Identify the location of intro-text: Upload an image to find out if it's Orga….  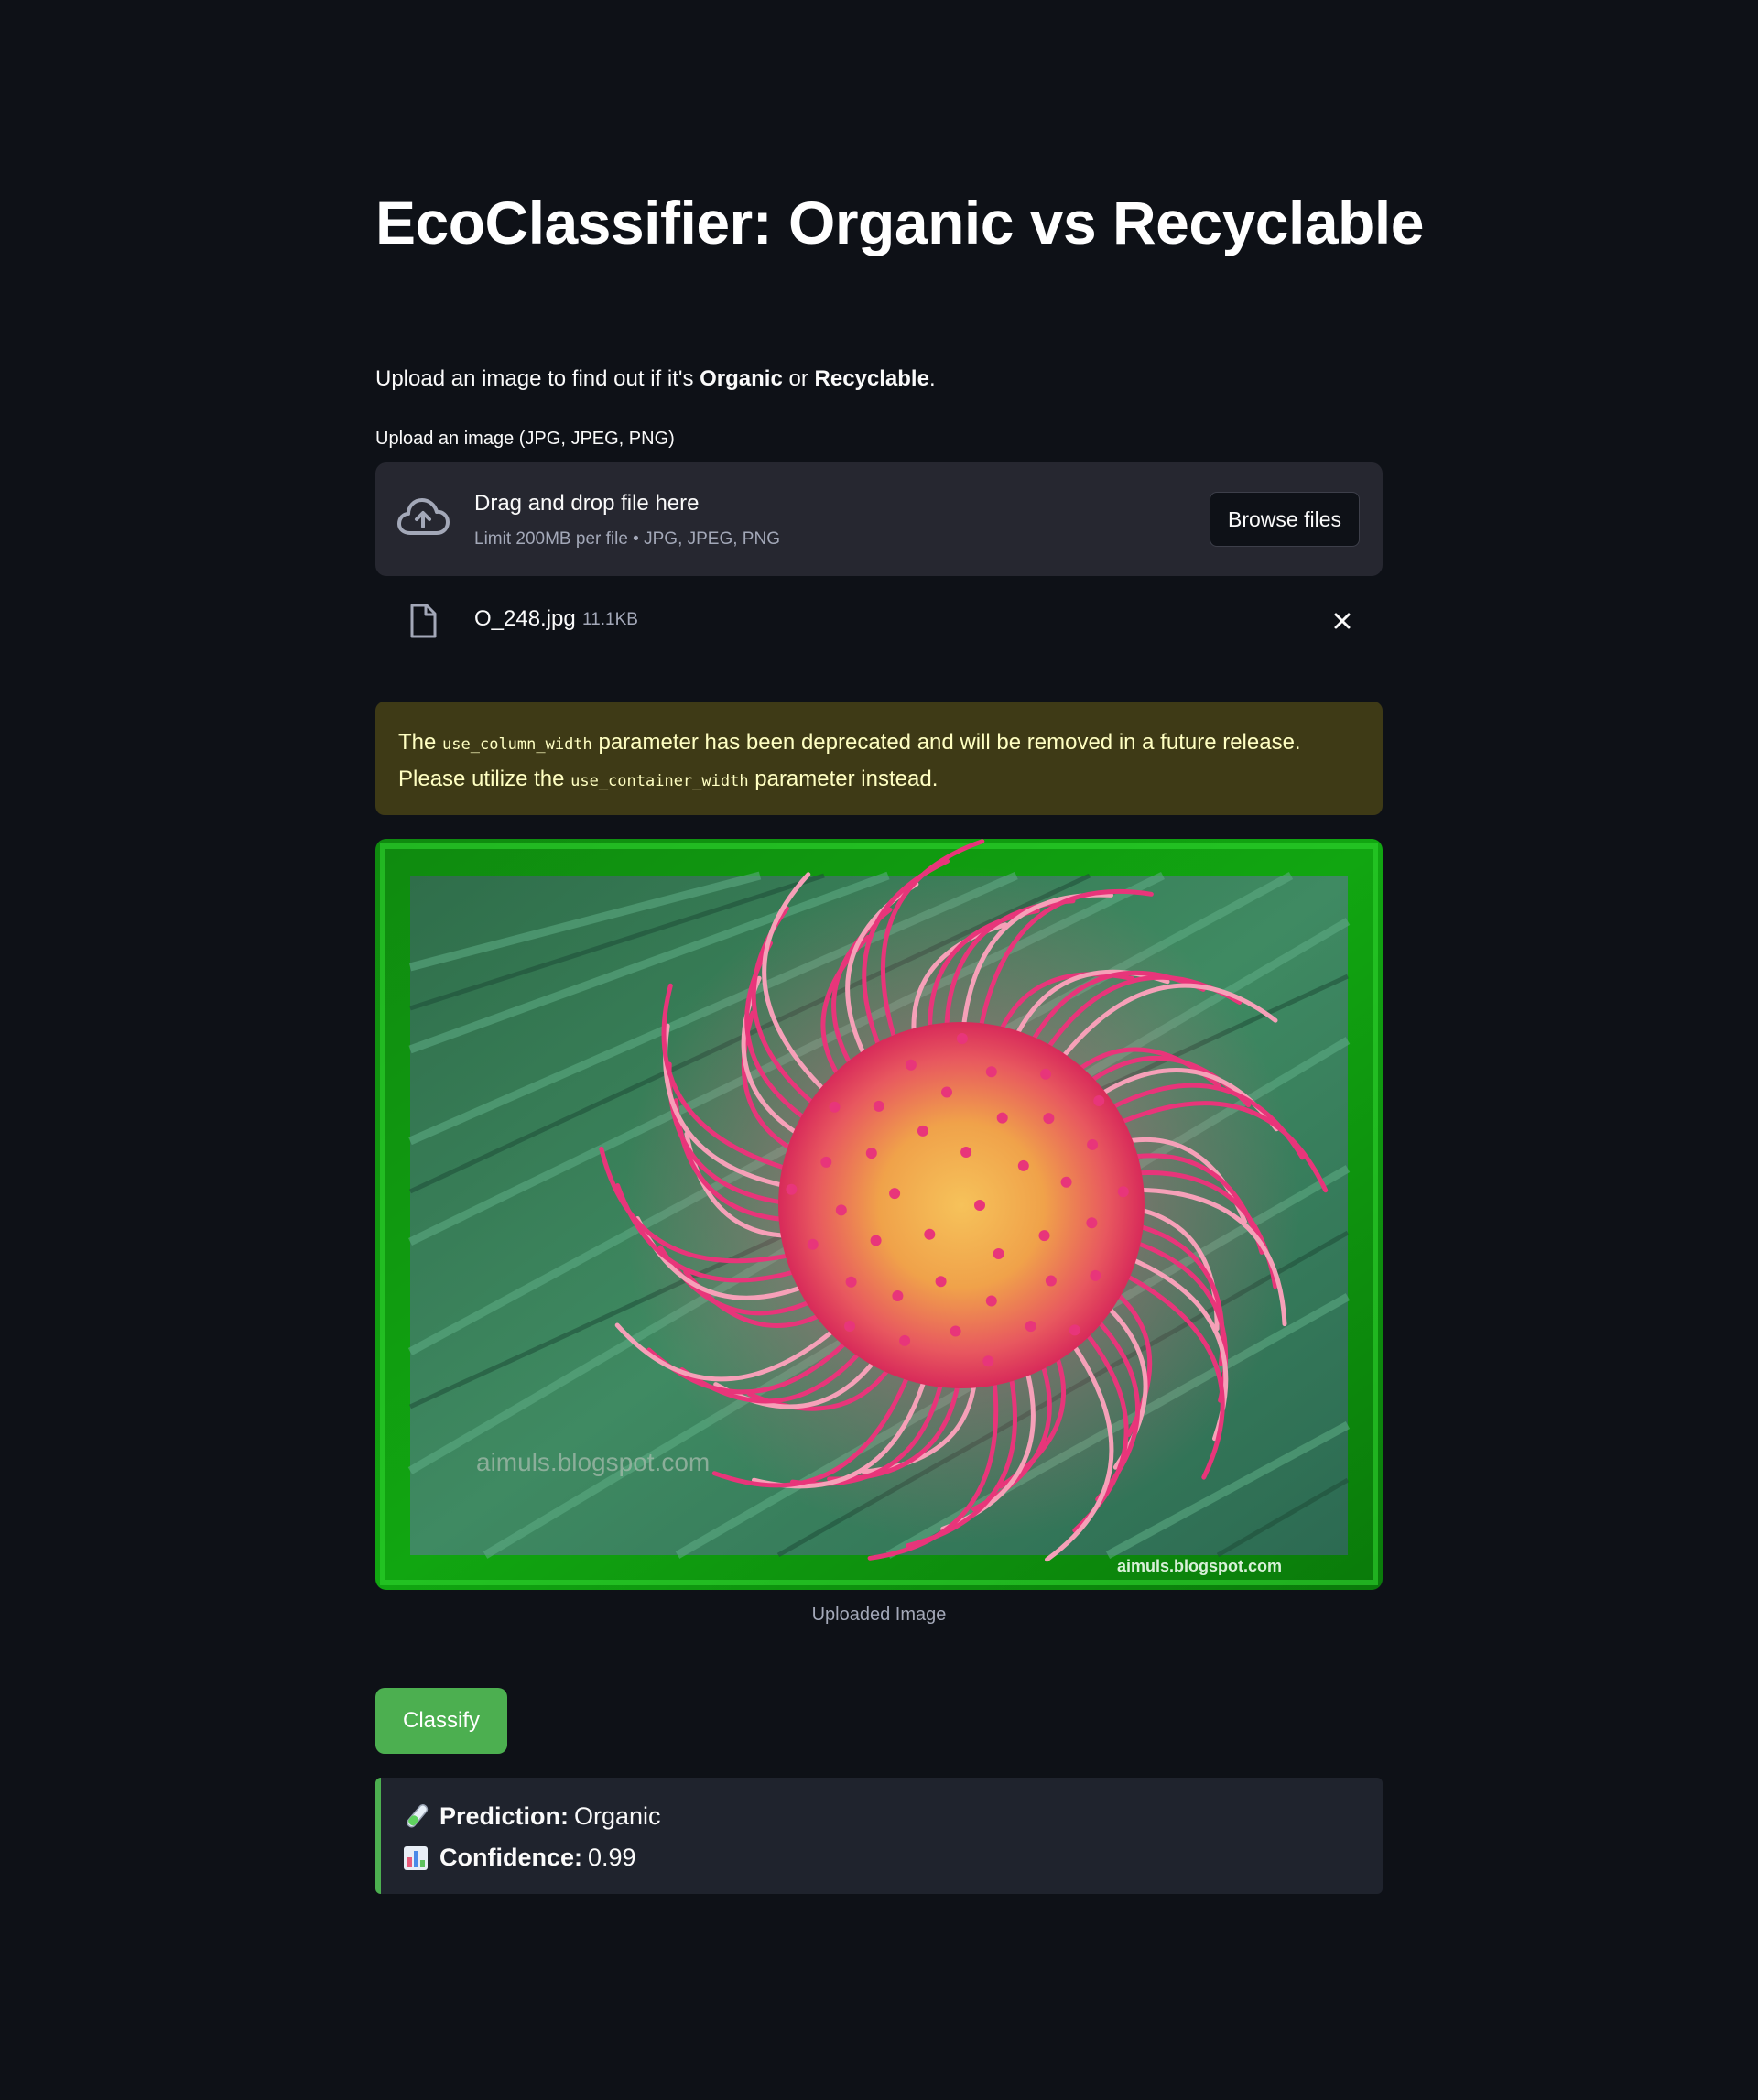
(655, 379).